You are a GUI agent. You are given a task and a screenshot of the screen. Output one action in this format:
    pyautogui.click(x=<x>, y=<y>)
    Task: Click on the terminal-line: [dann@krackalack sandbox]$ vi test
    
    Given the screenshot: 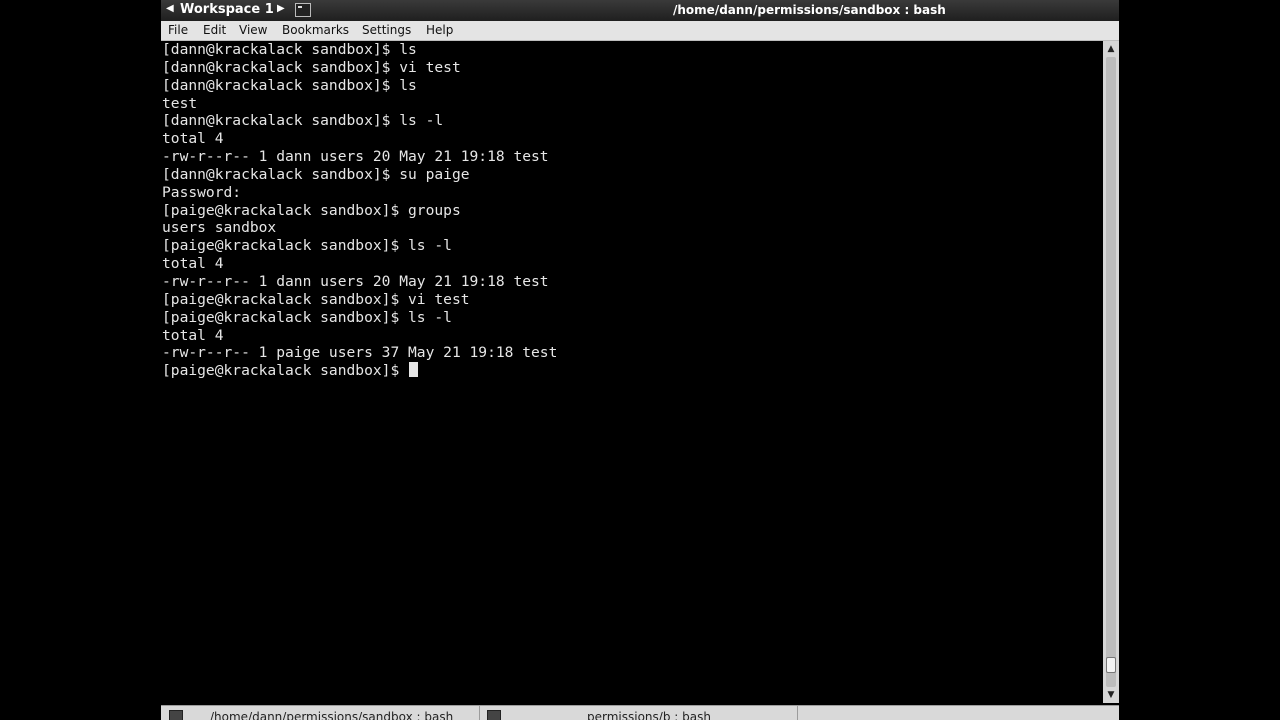 What is the action you would take?
    pyautogui.click(x=311, y=67)
    